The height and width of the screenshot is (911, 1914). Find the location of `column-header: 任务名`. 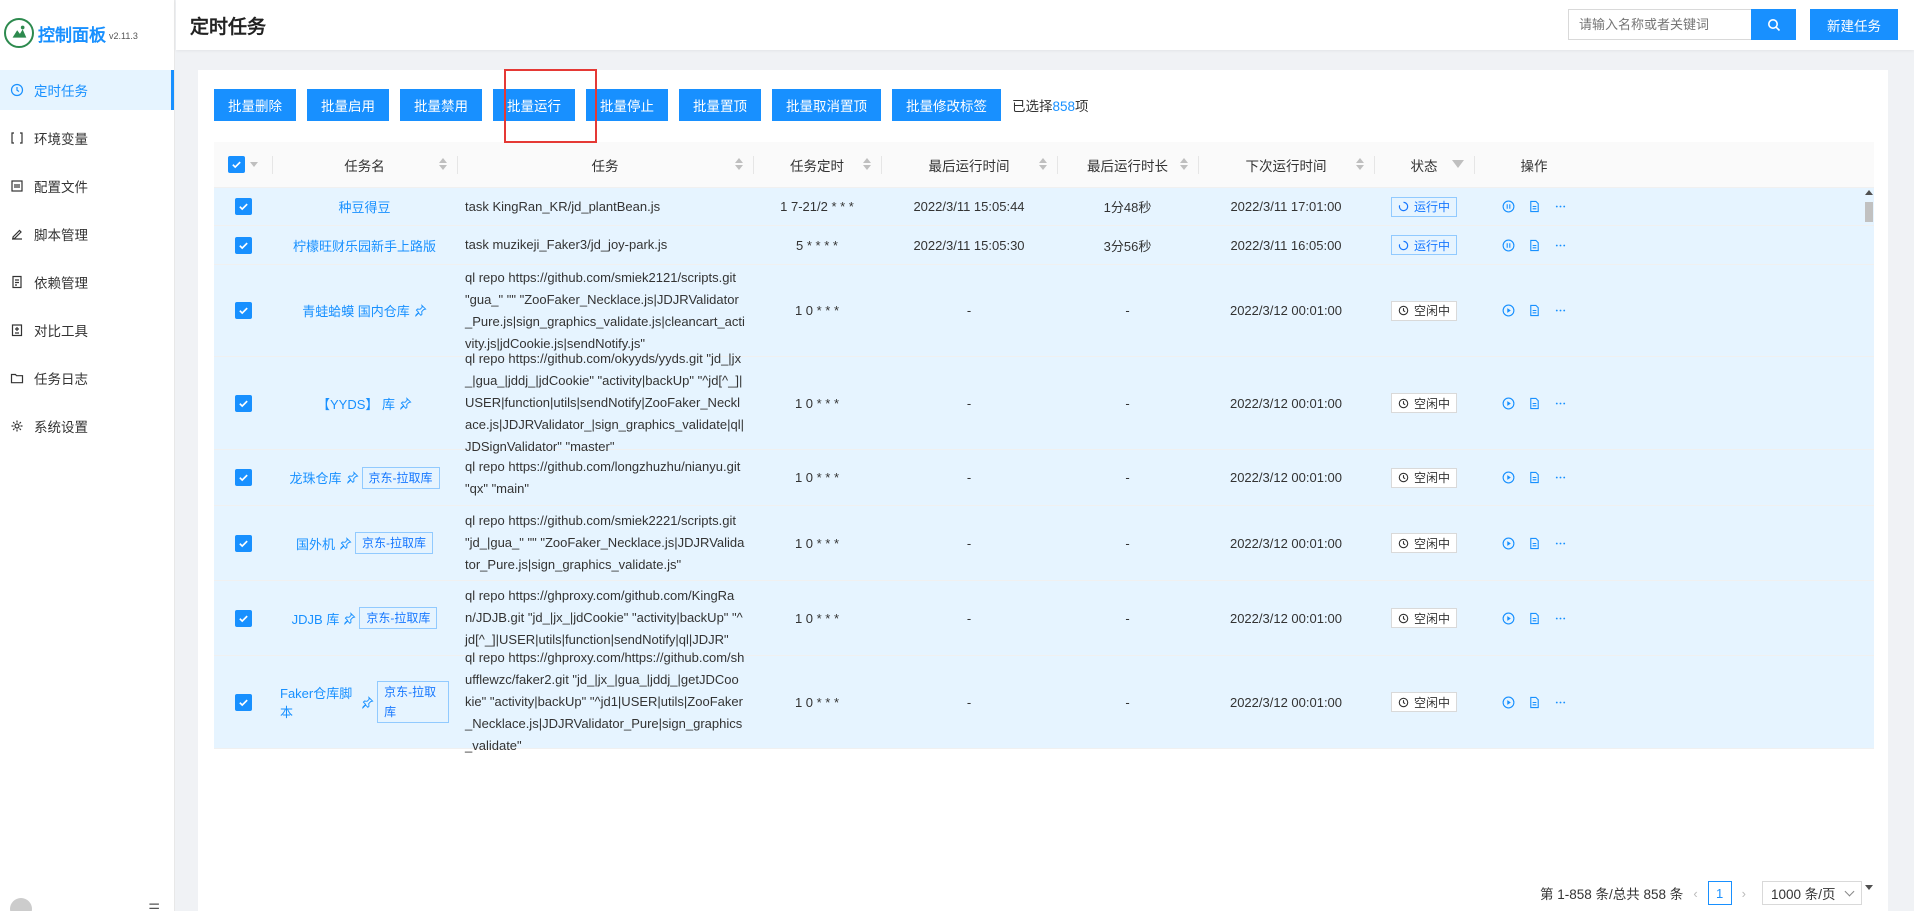

column-header: 任务名 is located at coordinates (364, 164).